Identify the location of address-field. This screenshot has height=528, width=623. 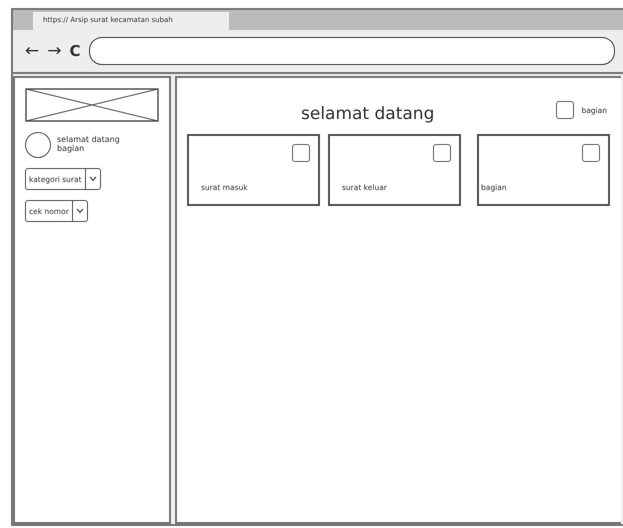
(351, 51).